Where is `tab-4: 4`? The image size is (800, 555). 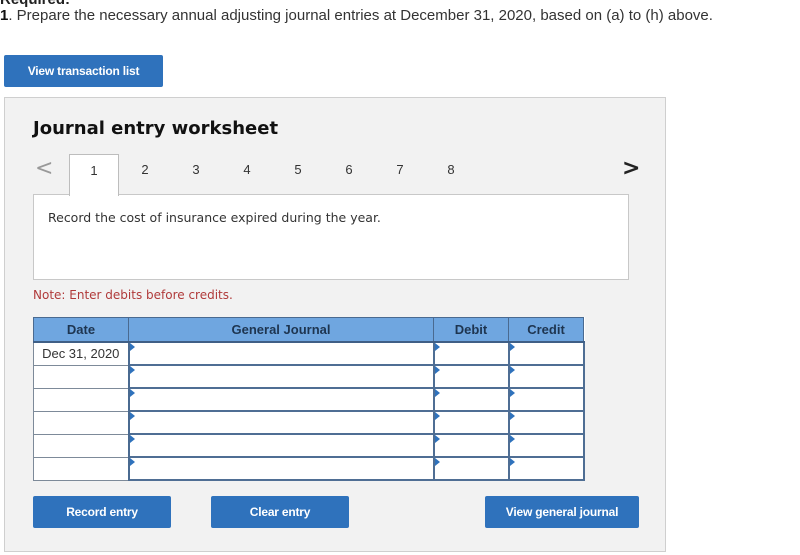
tab-4: 4 is located at coordinates (247, 174).